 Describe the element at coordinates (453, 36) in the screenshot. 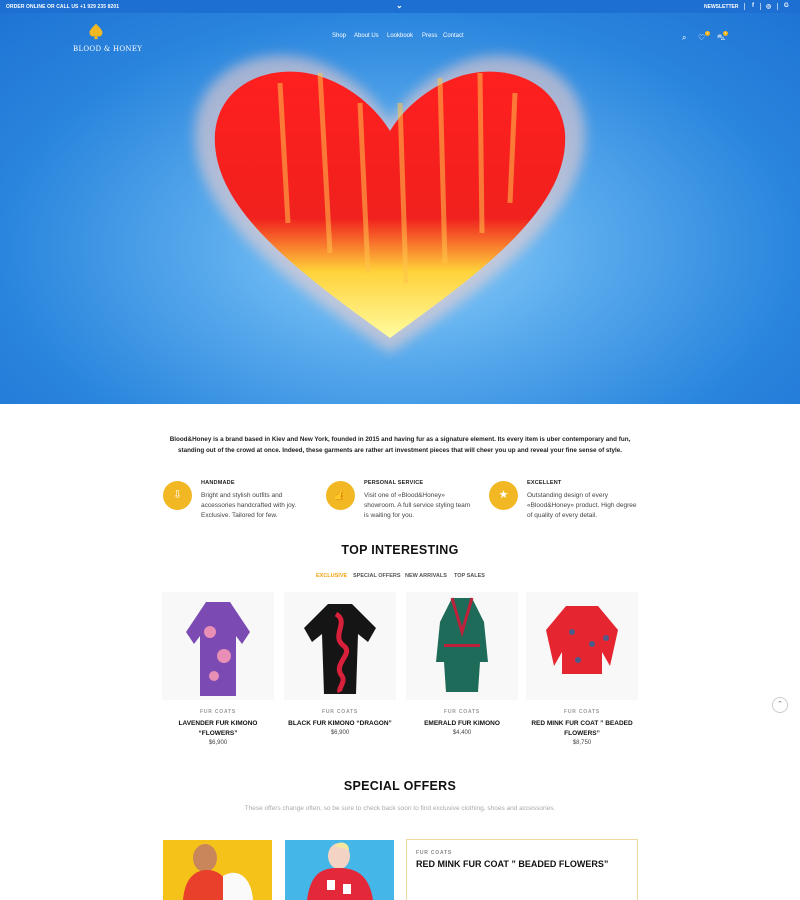

I see `nav-contact: Contact` at that location.